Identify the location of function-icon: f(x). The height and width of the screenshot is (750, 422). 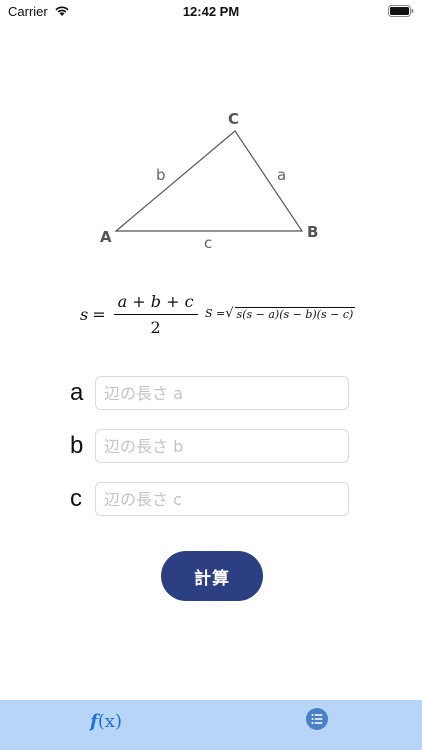
(106, 721).